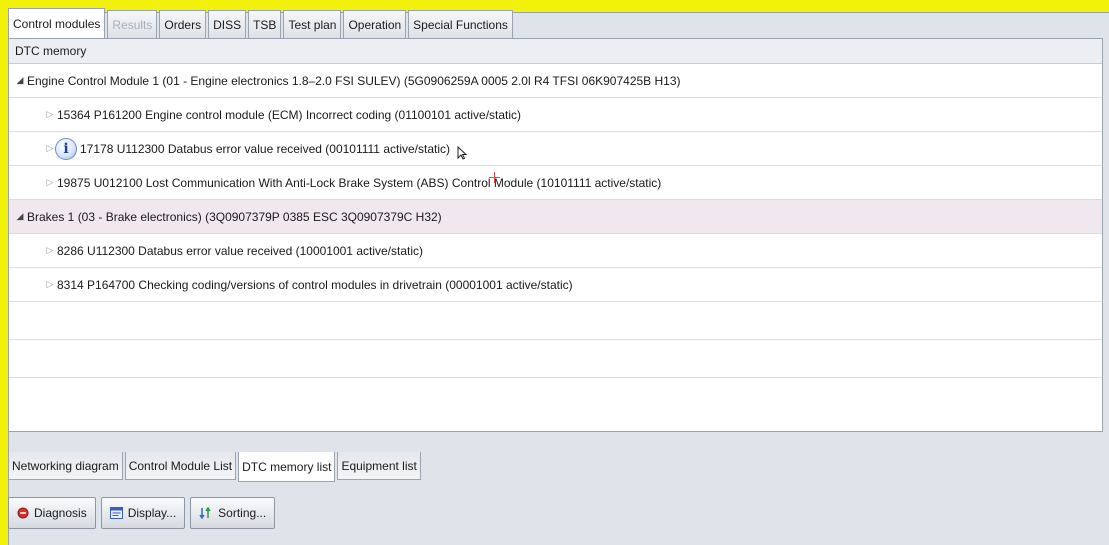 Image resolution: width=1109 pixels, height=545 pixels. What do you see at coordinates (206, 513) in the screenshot?
I see `sort-icon` at bounding box center [206, 513].